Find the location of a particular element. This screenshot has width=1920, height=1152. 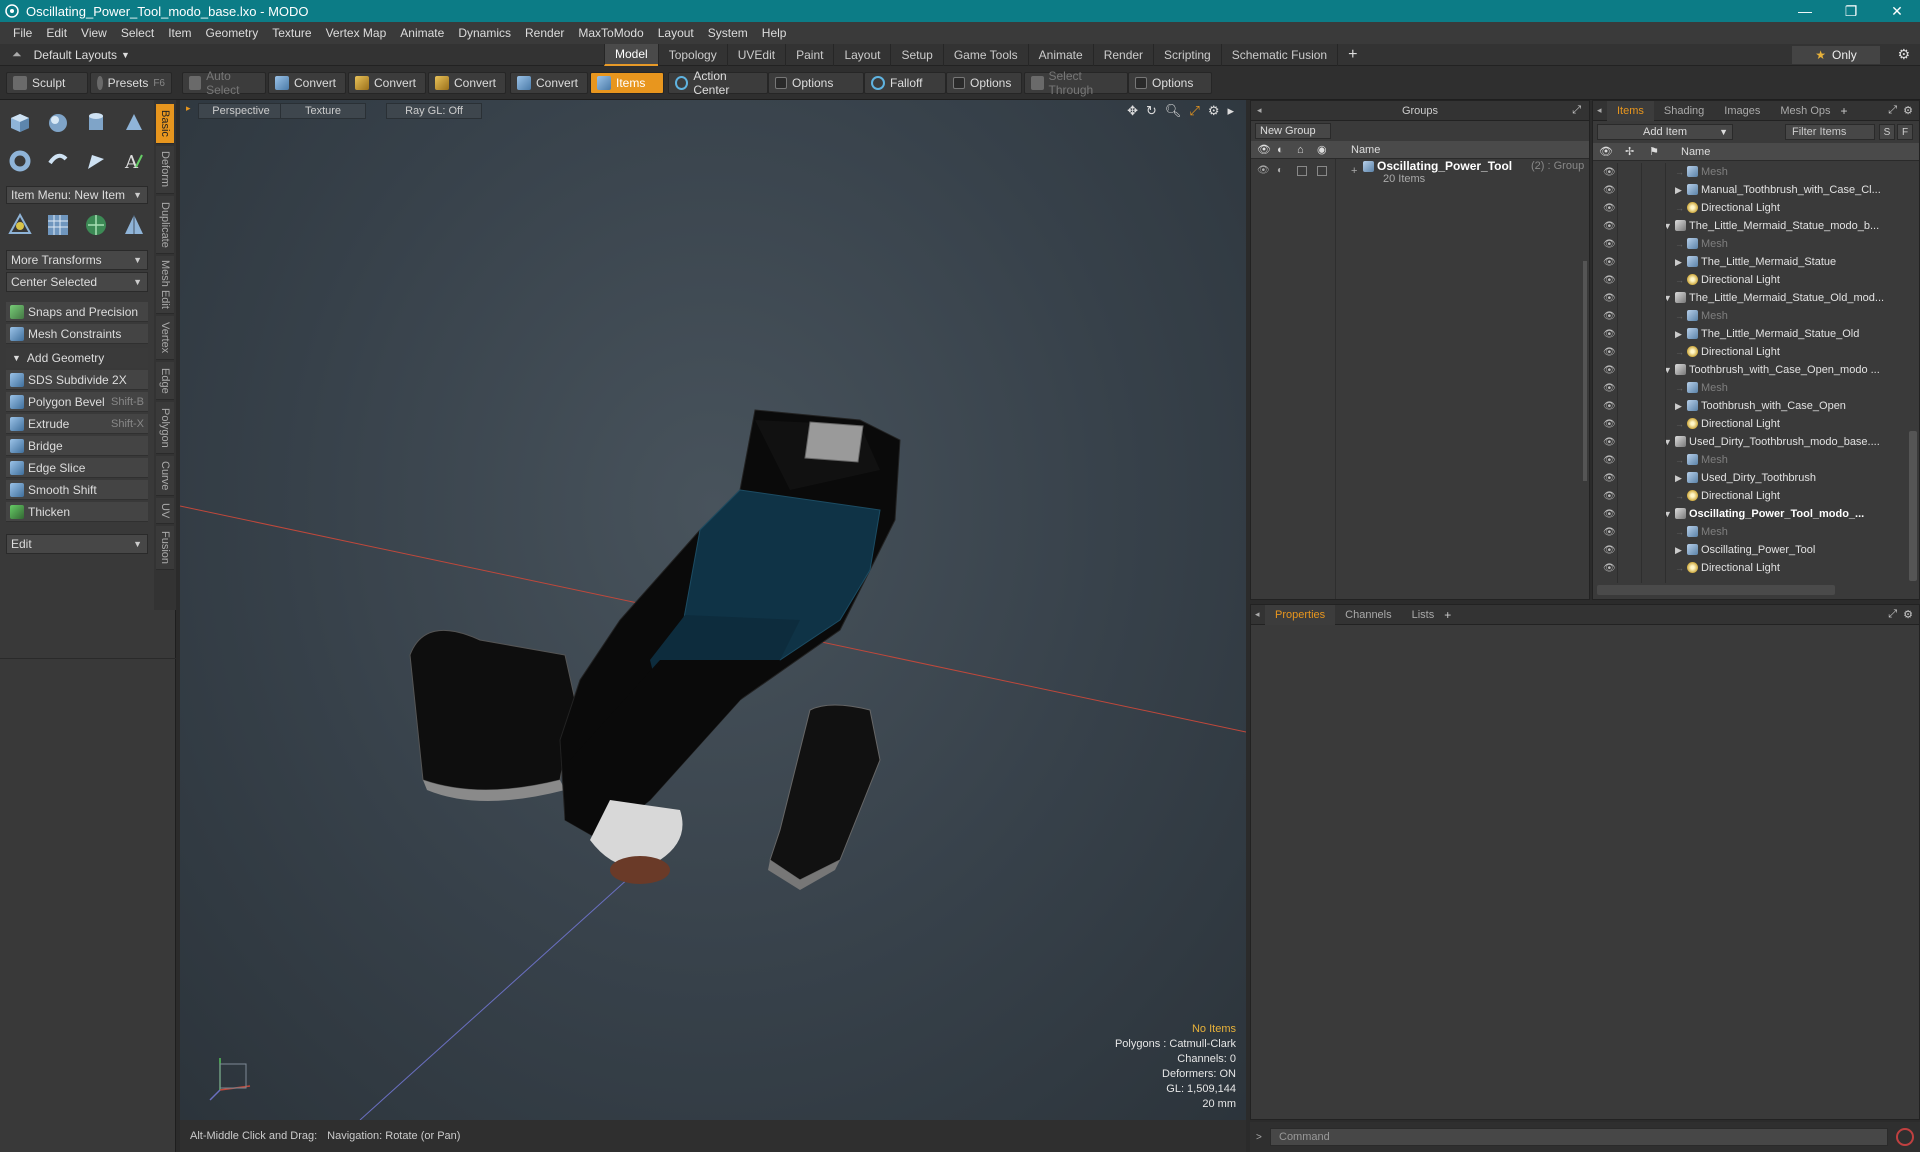

vtab-deform: Deform is located at coordinates (165, 170).